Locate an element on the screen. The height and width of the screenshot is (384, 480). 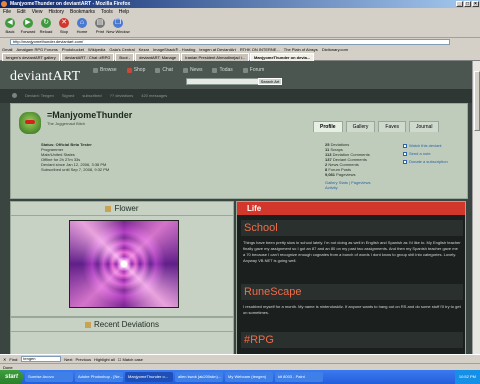
find-previous-button: Previous is located at coordinates (84, 359).